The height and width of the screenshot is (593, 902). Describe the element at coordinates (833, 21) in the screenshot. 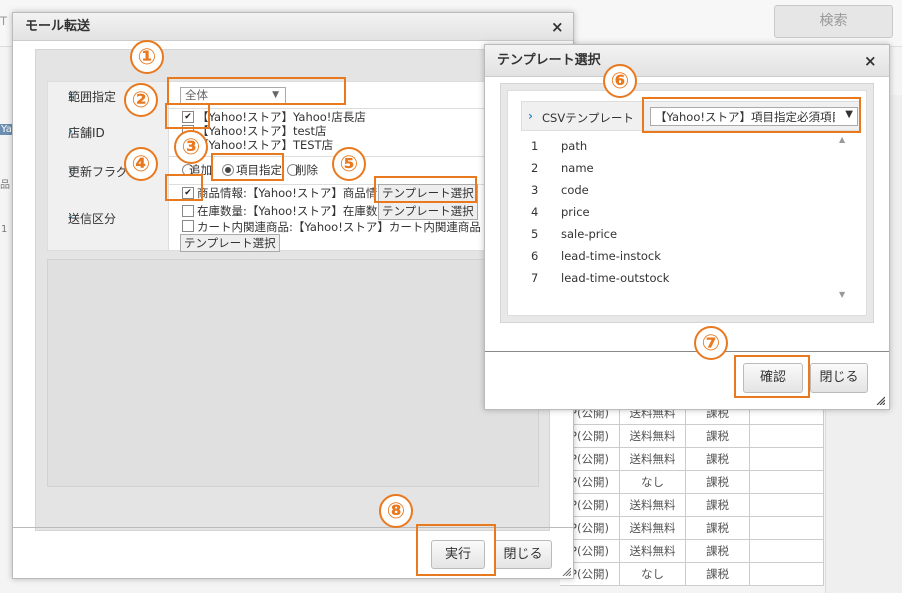

I see `background-search-button: 検索` at that location.